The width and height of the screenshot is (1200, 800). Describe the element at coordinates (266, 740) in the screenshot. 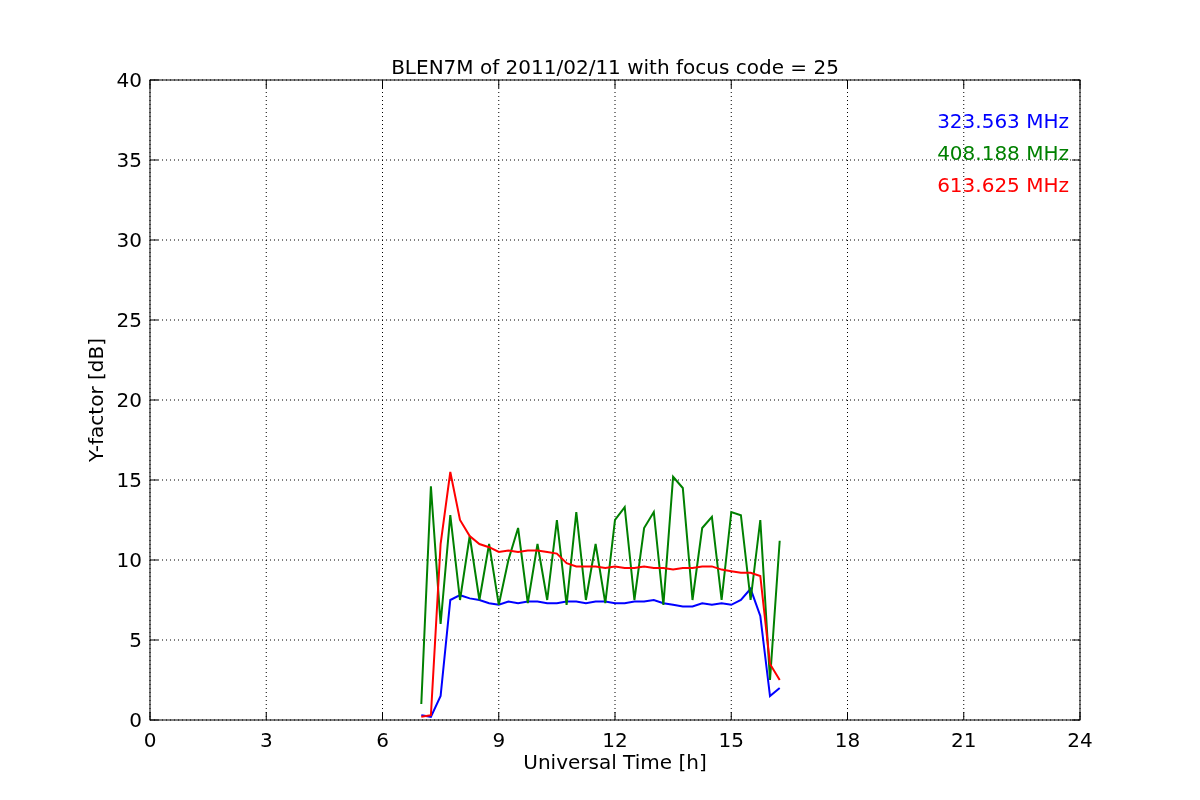

I see `x-tick-label: 3` at that location.